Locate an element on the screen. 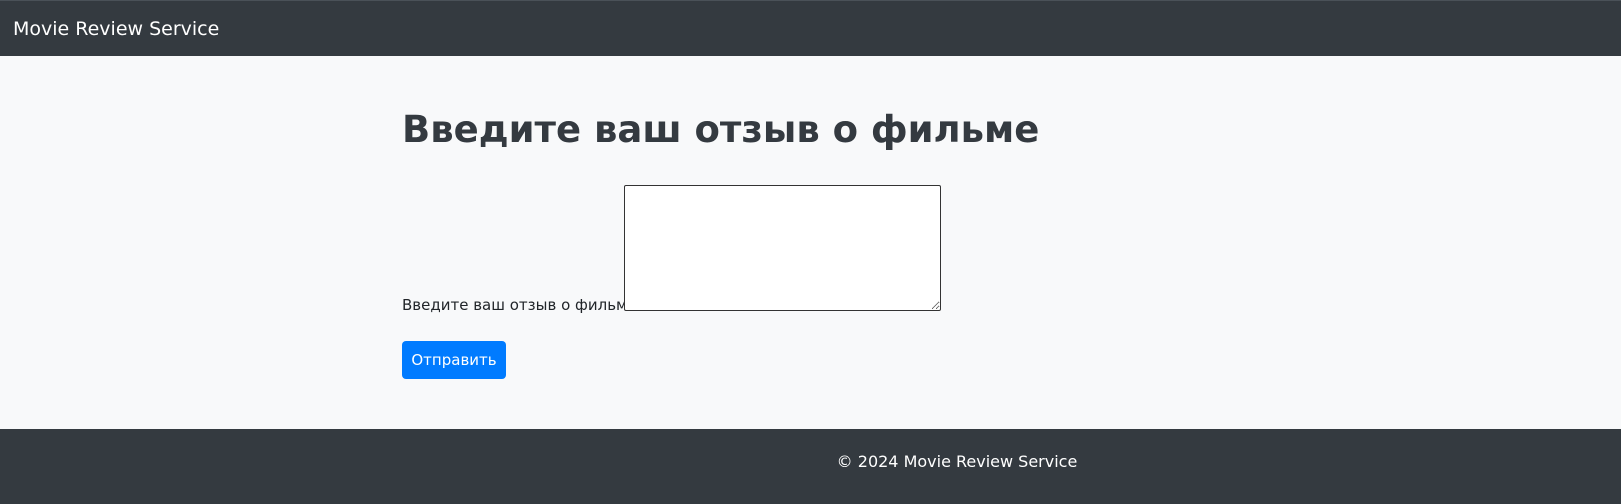 This screenshot has height=504, width=1621. navbar: Movie Review Service is located at coordinates (810, 28).